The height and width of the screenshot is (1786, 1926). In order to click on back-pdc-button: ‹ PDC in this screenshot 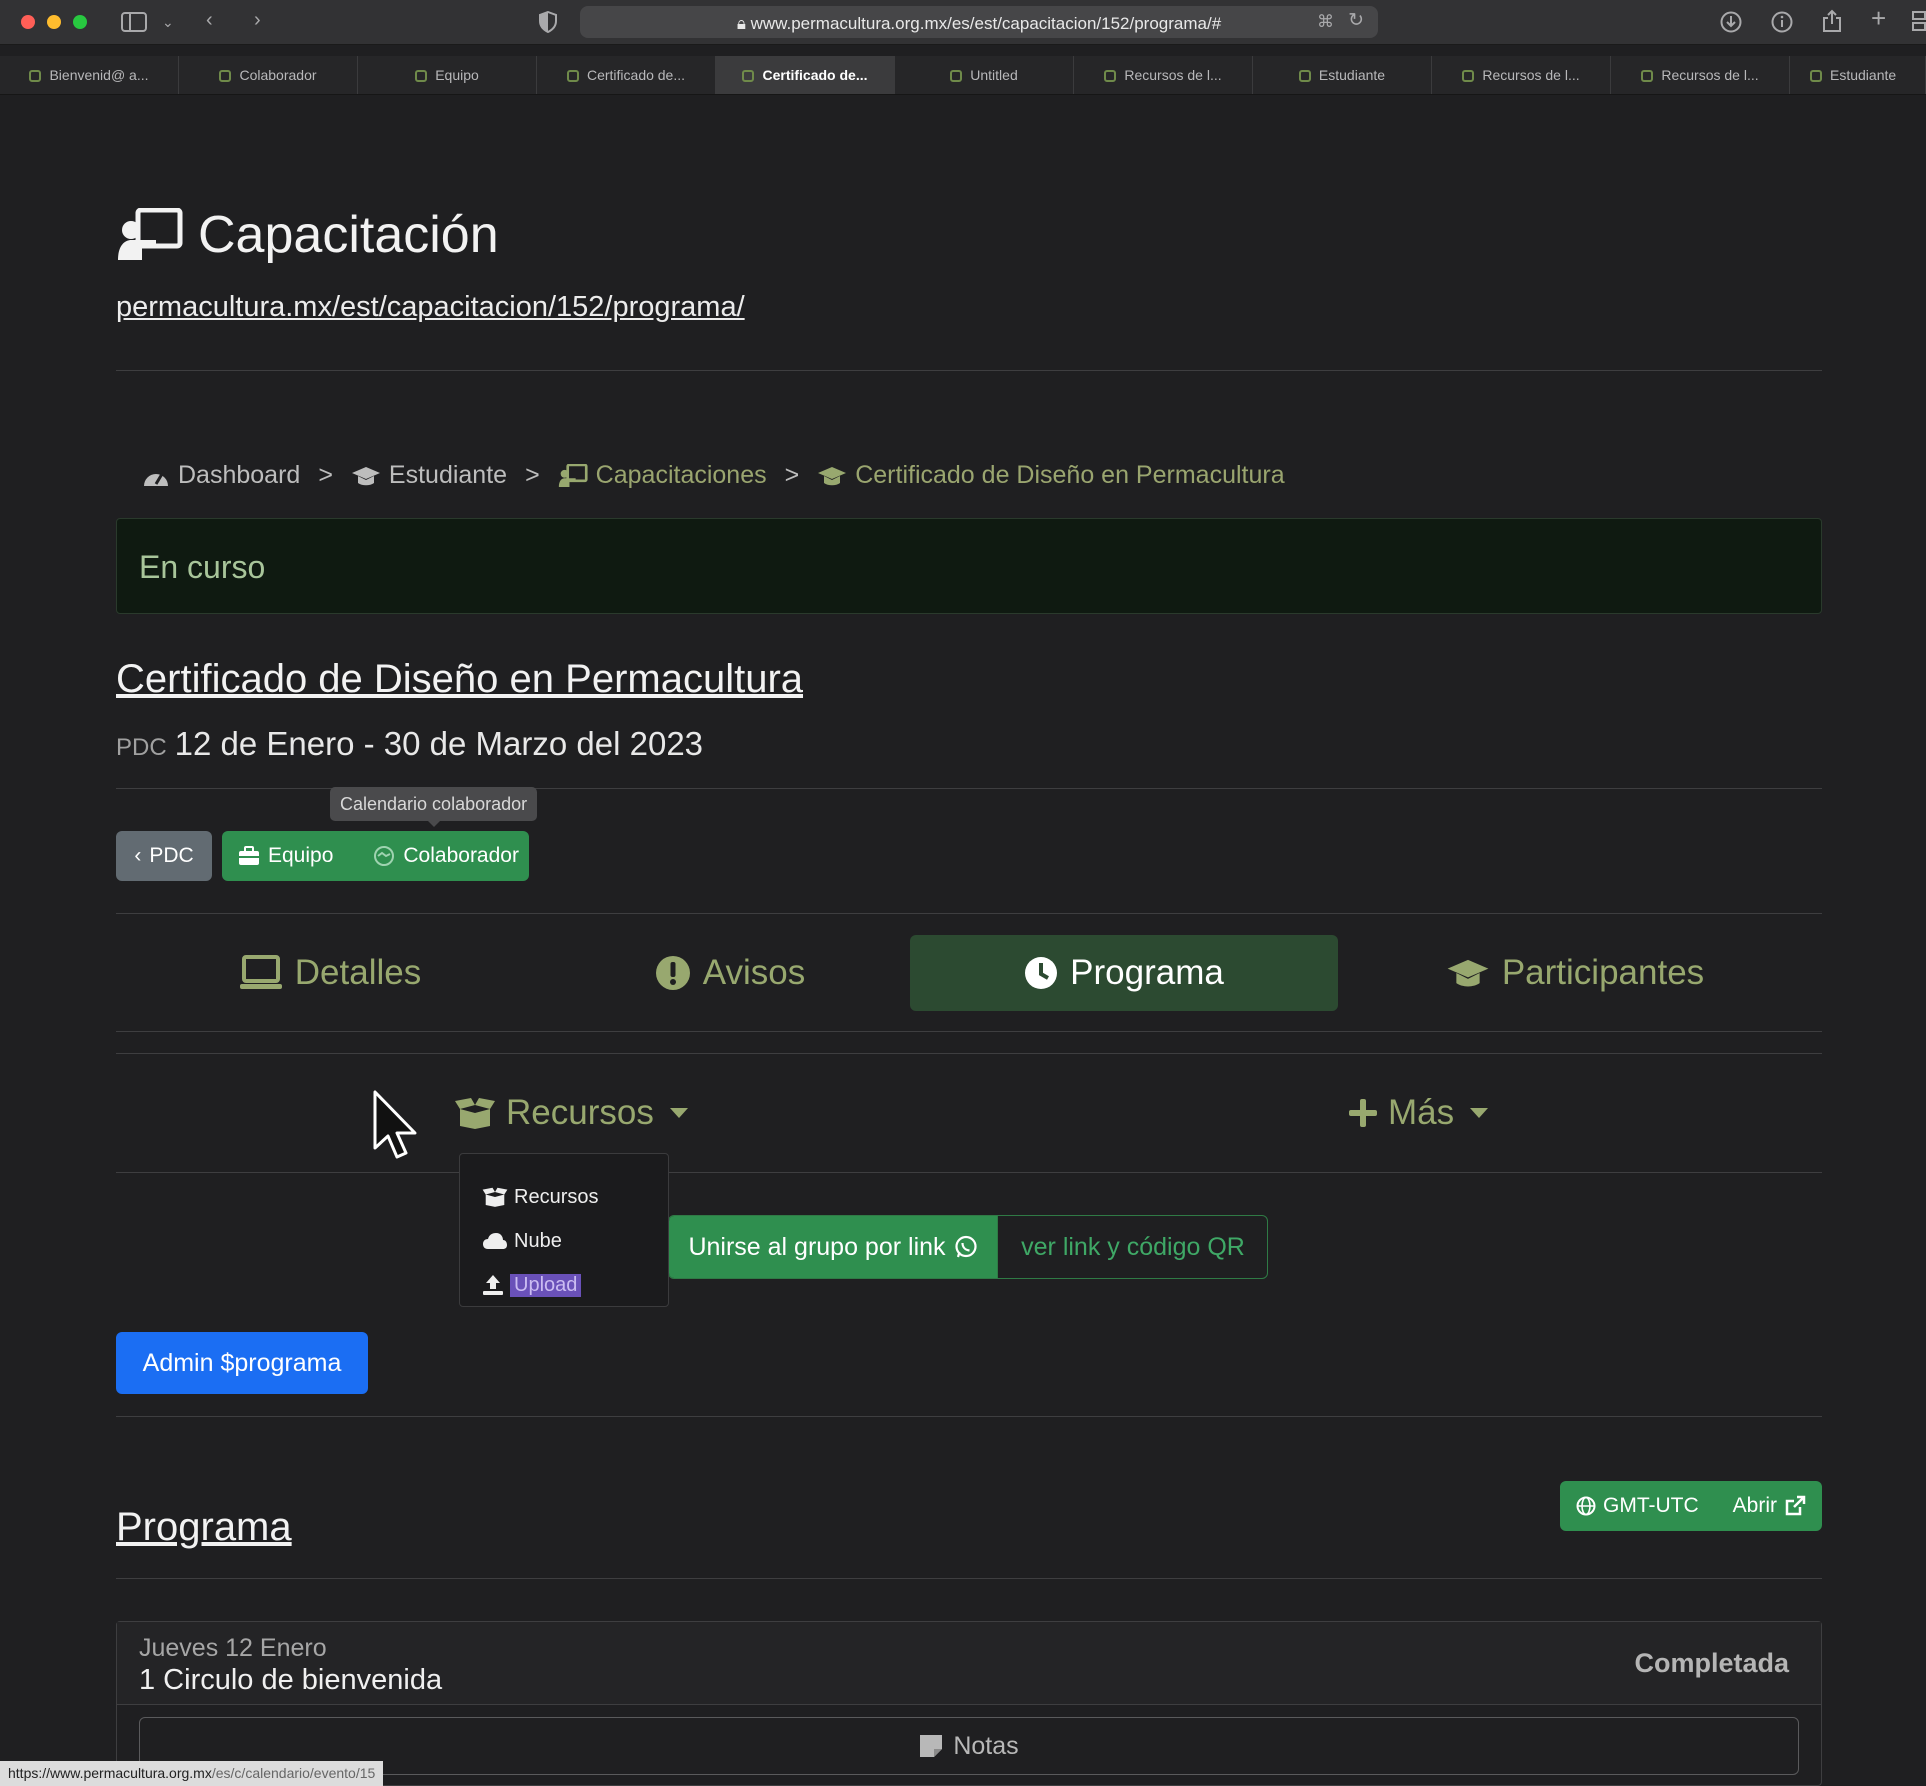, I will do `click(164, 856)`.